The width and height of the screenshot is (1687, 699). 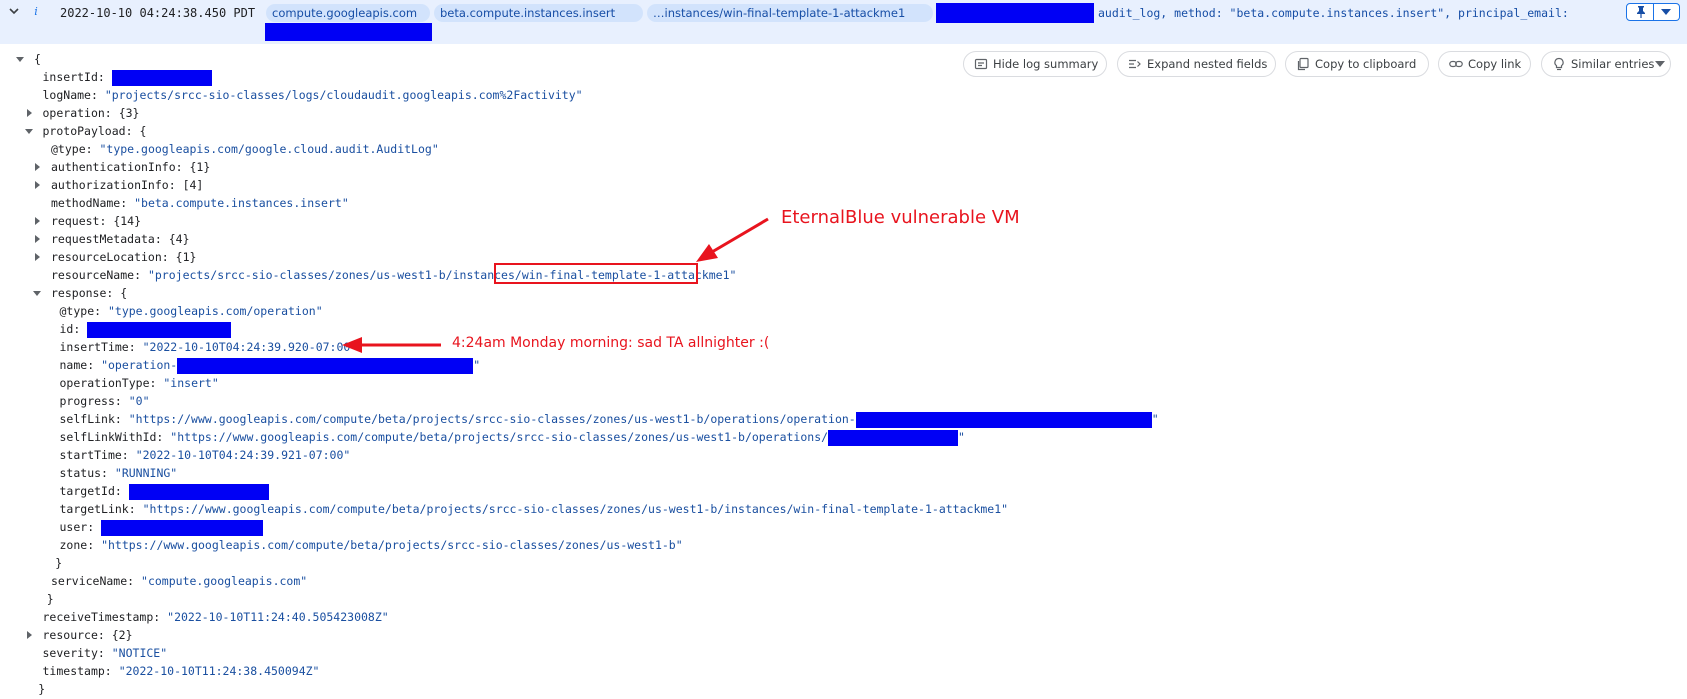 What do you see at coordinates (391, 345) in the screenshot?
I see `annotation-arrow-time` at bounding box center [391, 345].